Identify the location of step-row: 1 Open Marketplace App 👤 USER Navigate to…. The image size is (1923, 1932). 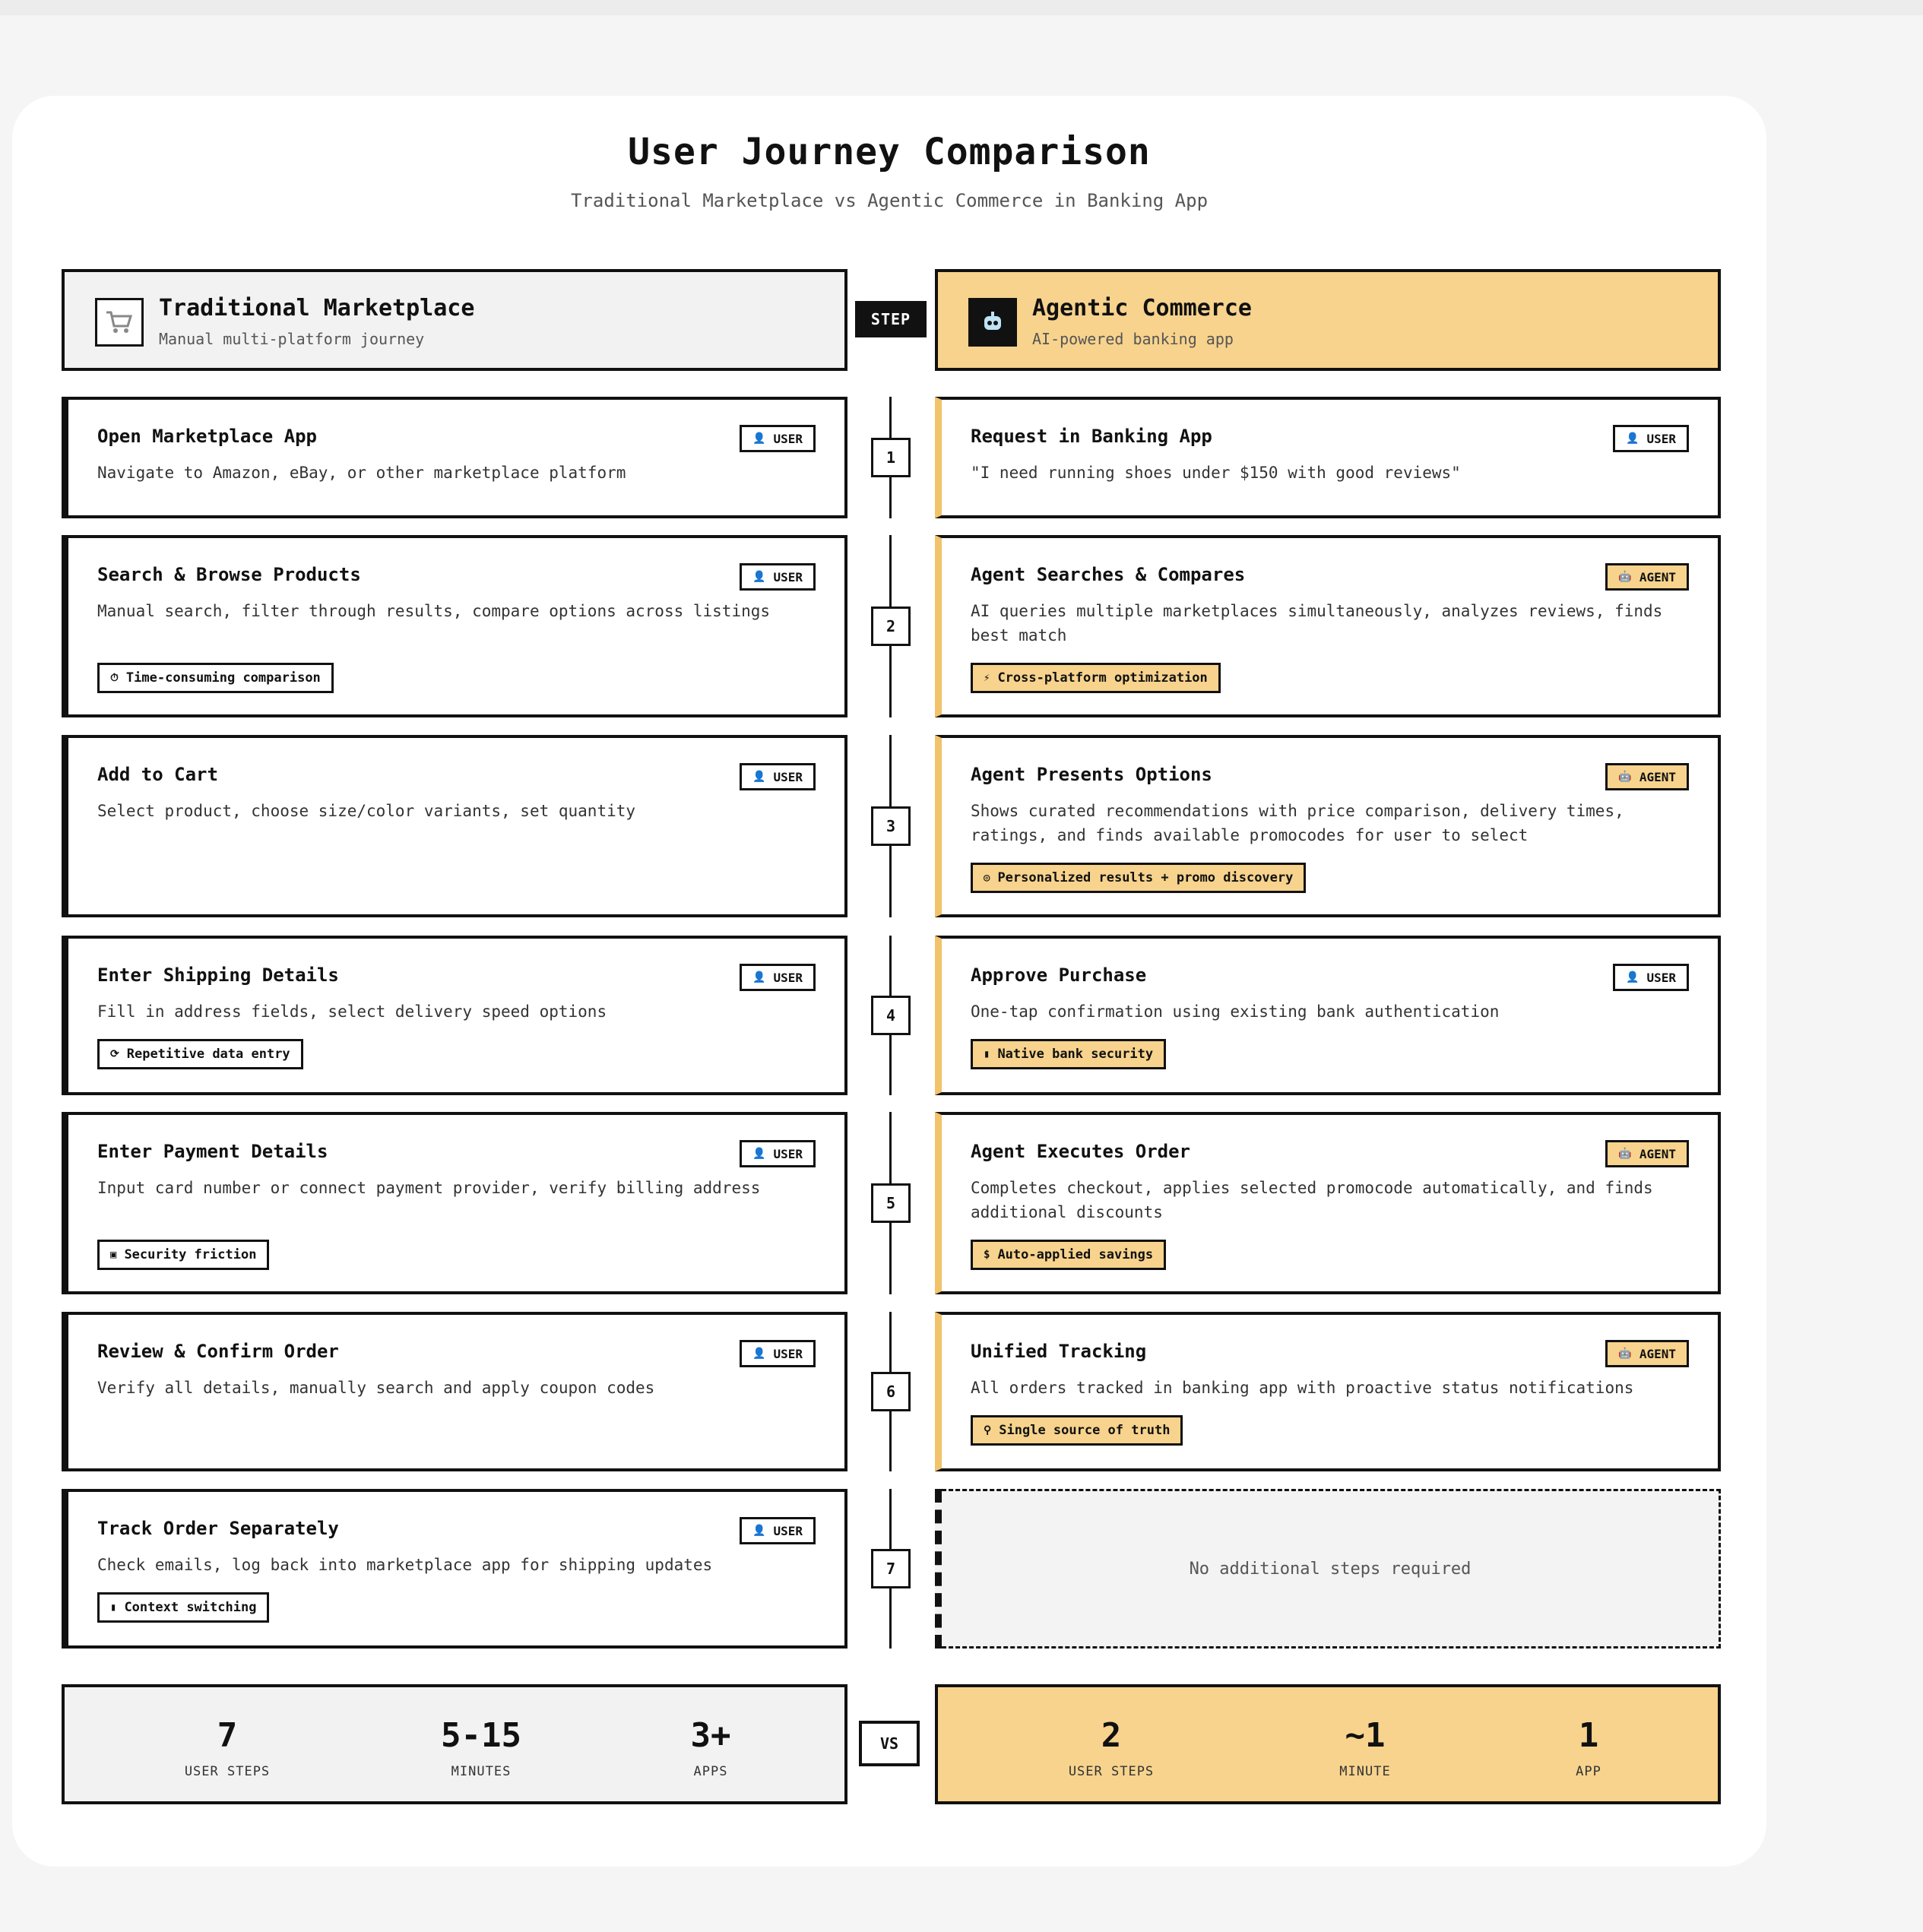
(890, 457).